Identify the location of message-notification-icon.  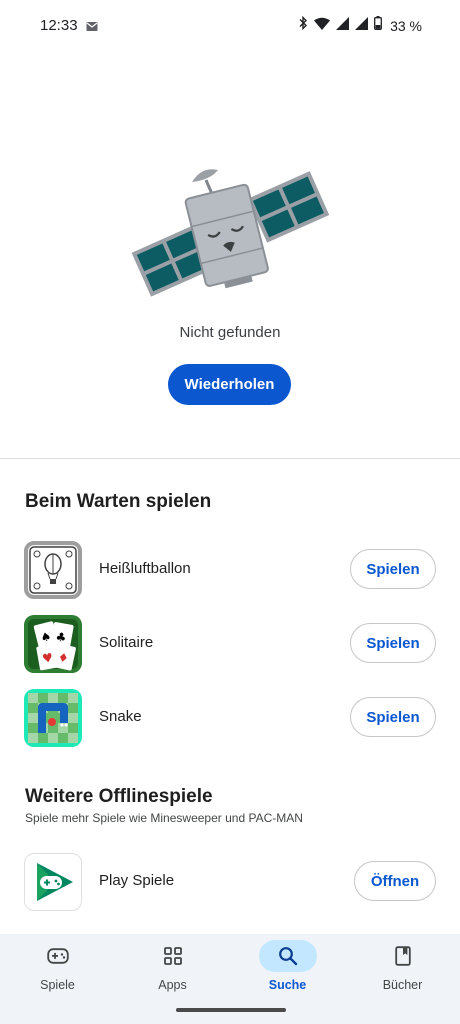
(92, 28).